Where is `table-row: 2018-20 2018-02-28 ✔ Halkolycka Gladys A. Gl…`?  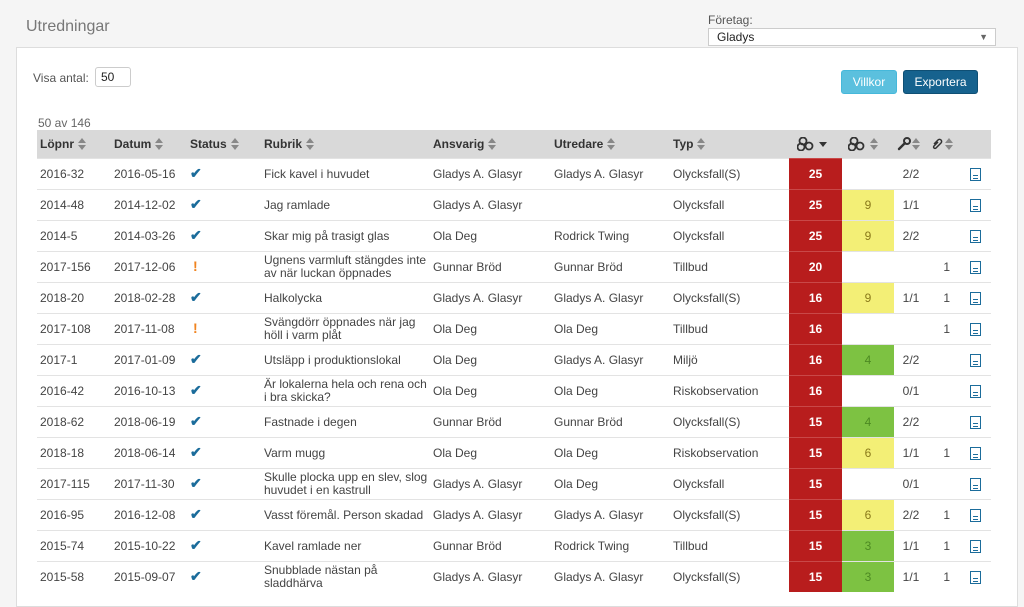
table-row: 2018-20 2018-02-28 ✔ Halkolycka Gladys A. Gl… is located at coordinates (514, 298).